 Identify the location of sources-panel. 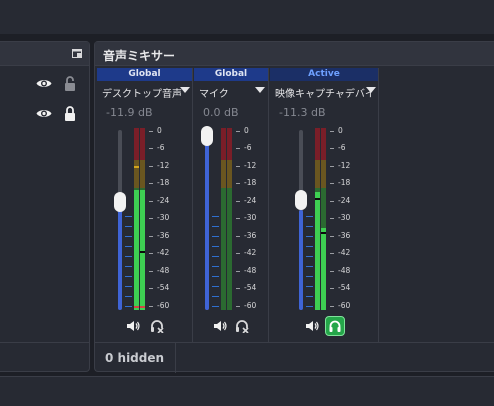
(45, 206).